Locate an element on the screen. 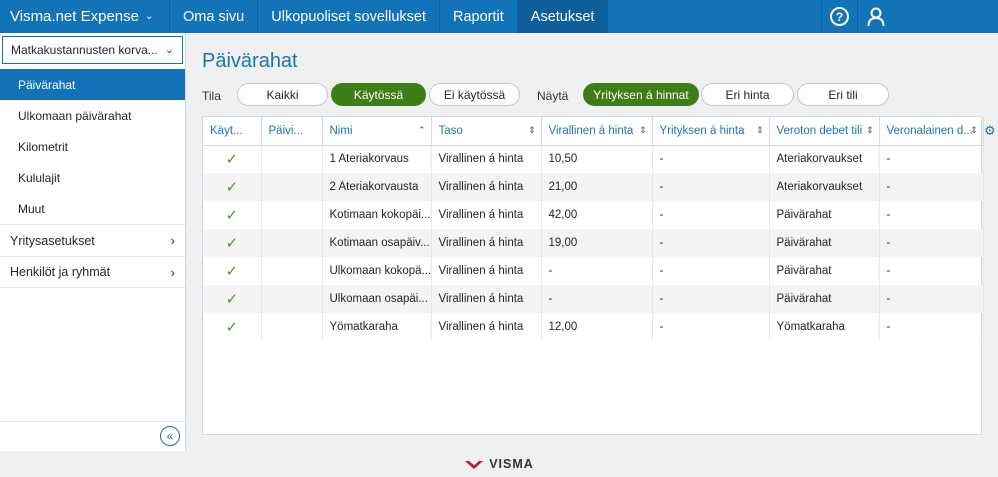  tila-label: Tila is located at coordinates (211, 96).